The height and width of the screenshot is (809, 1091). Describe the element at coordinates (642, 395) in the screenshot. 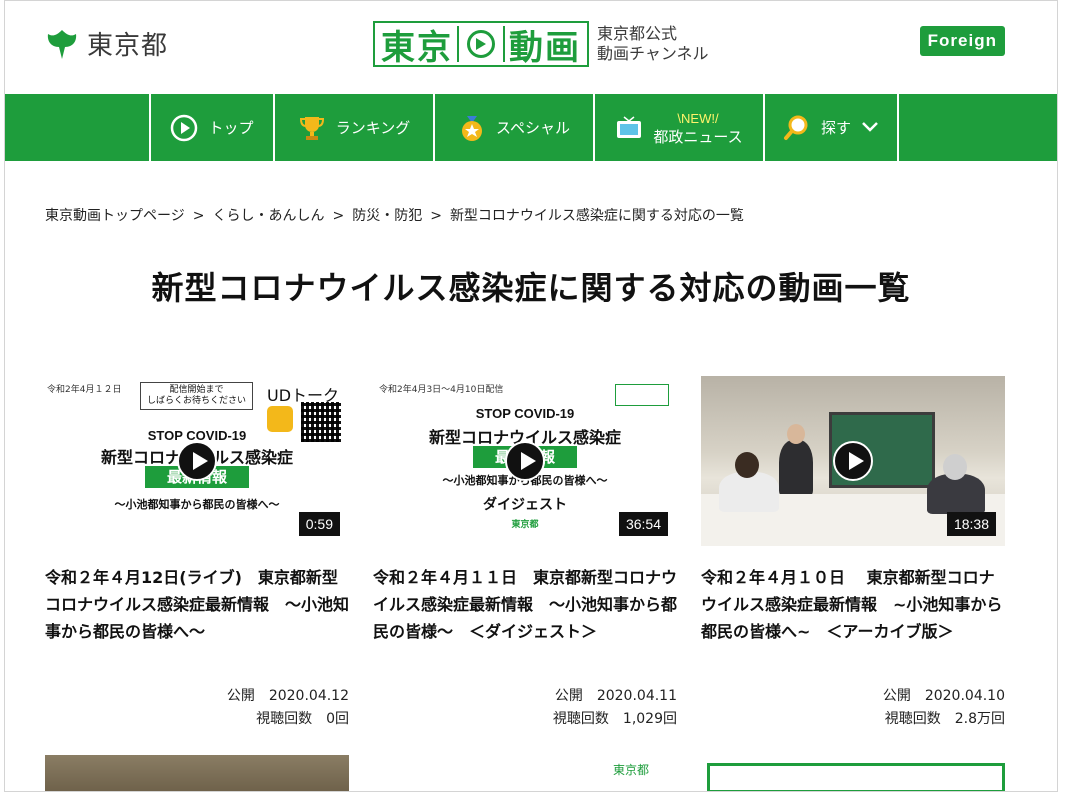

I see `brand-mini-logo-icon` at that location.